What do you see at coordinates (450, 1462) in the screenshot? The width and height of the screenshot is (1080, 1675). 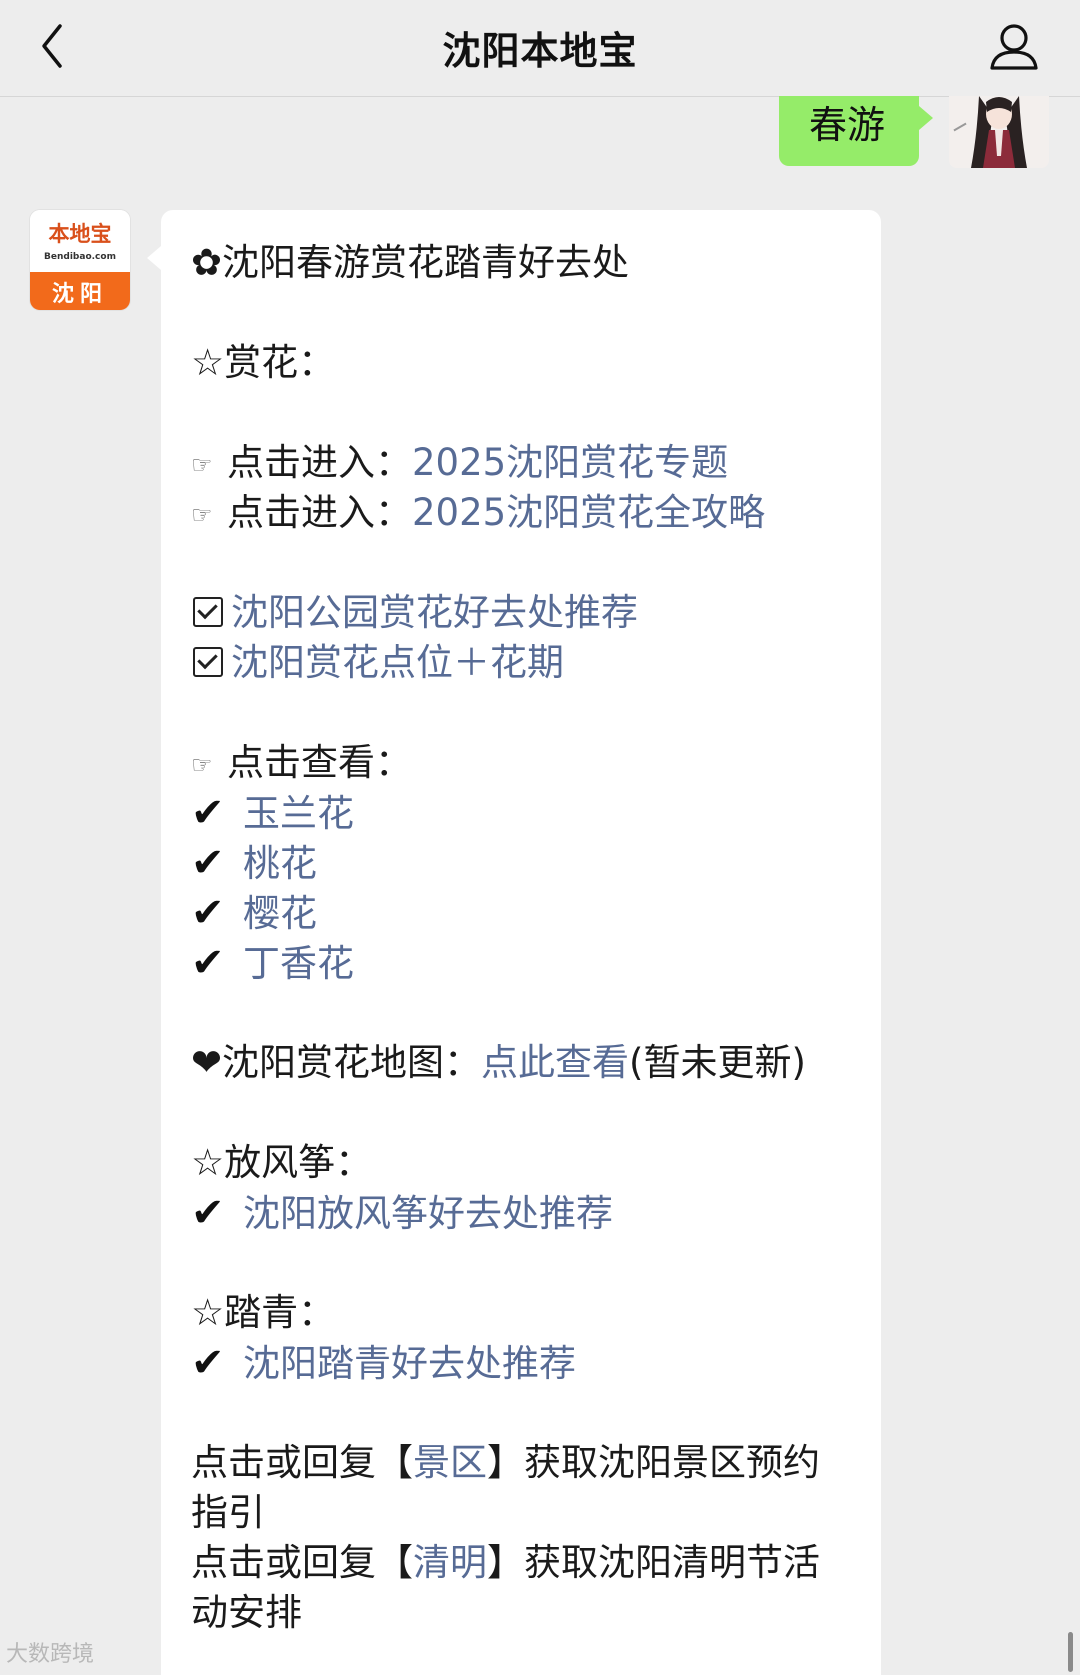 I see `keyword-scenic: 景区` at bounding box center [450, 1462].